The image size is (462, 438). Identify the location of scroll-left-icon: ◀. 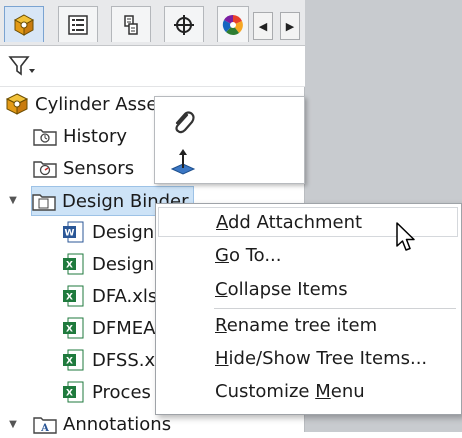
(263, 26).